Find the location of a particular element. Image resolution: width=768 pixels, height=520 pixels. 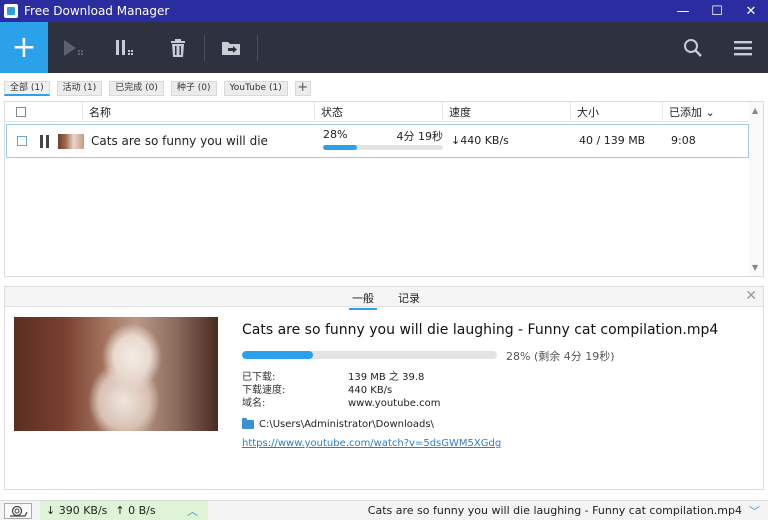

list-scrollbar: ▲ ▼ is located at coordinates (756, 189).